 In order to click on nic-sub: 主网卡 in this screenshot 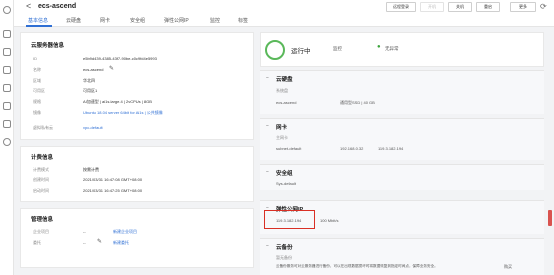, I will do `click(282, 137)`.